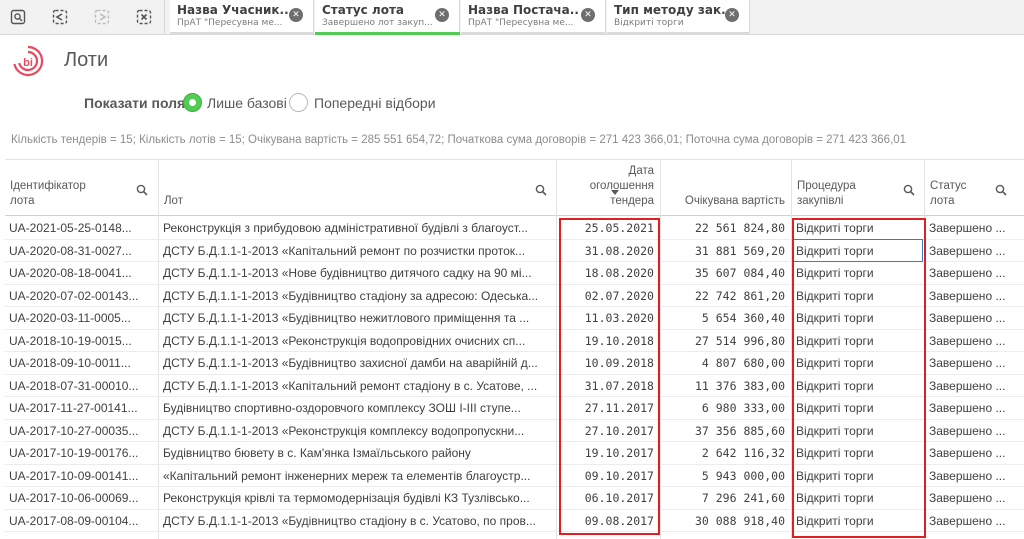 The image size is (1024, 539). I want to click on cell-tender-date: 27.10.2017, so click(605, 431).